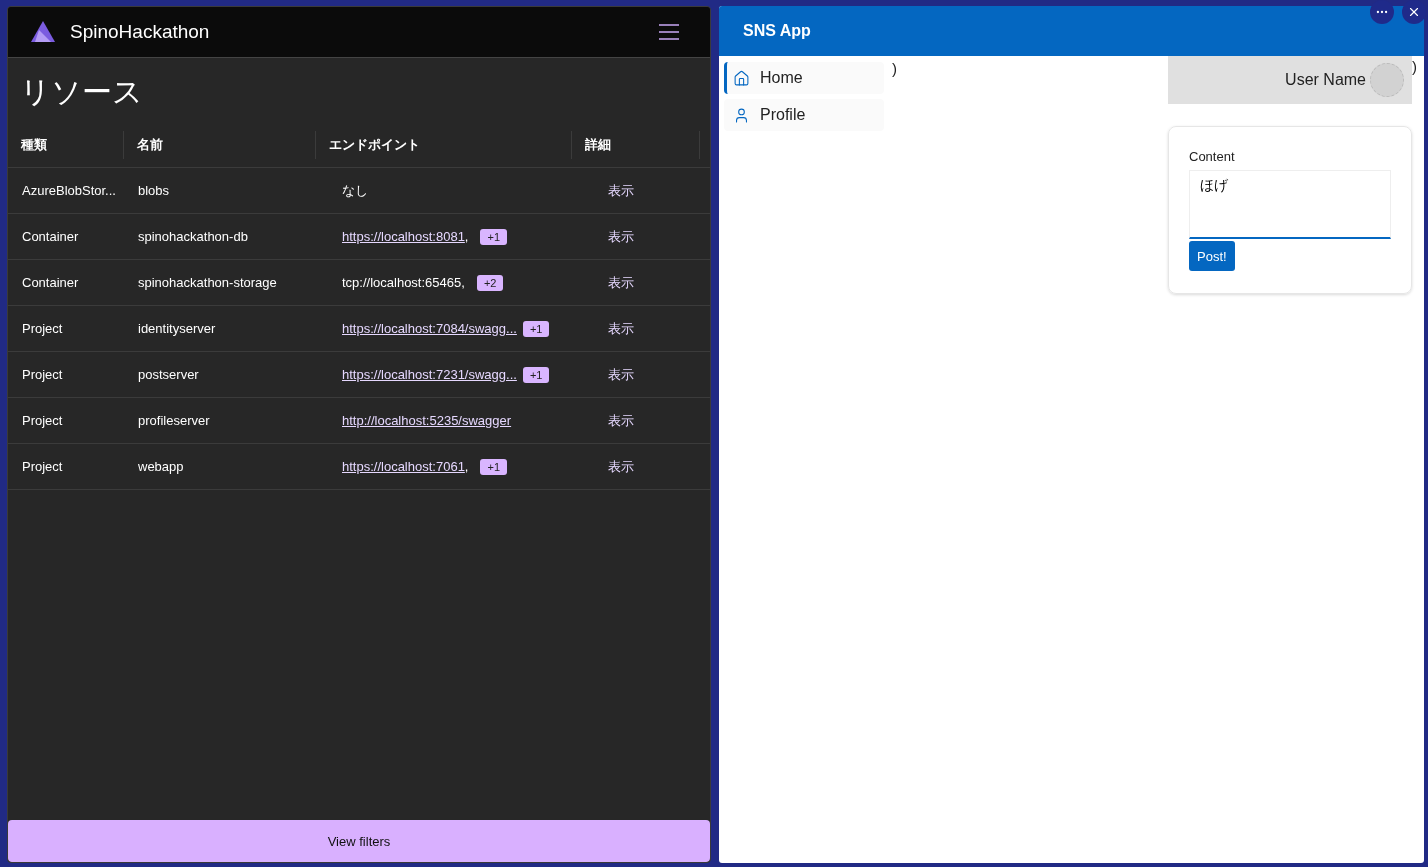  What do you see at coordinates (1382, 12) in the screenshot?
I see `more-button` at bounding box center [1382, 12].